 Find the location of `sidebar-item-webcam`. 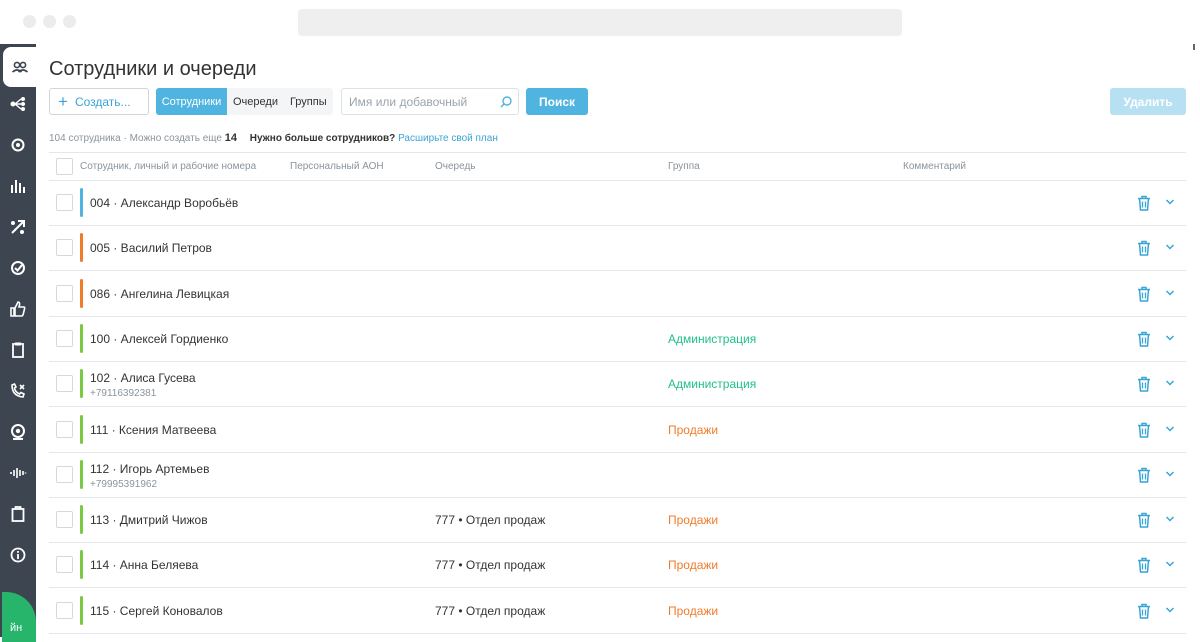

sidebar-item-webcam is located at coordinates (18, 432).